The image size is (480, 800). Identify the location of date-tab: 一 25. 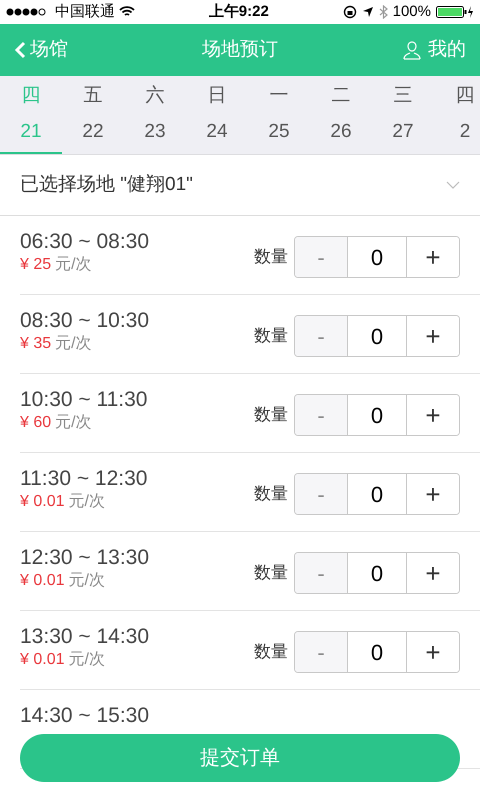
(279, 115).